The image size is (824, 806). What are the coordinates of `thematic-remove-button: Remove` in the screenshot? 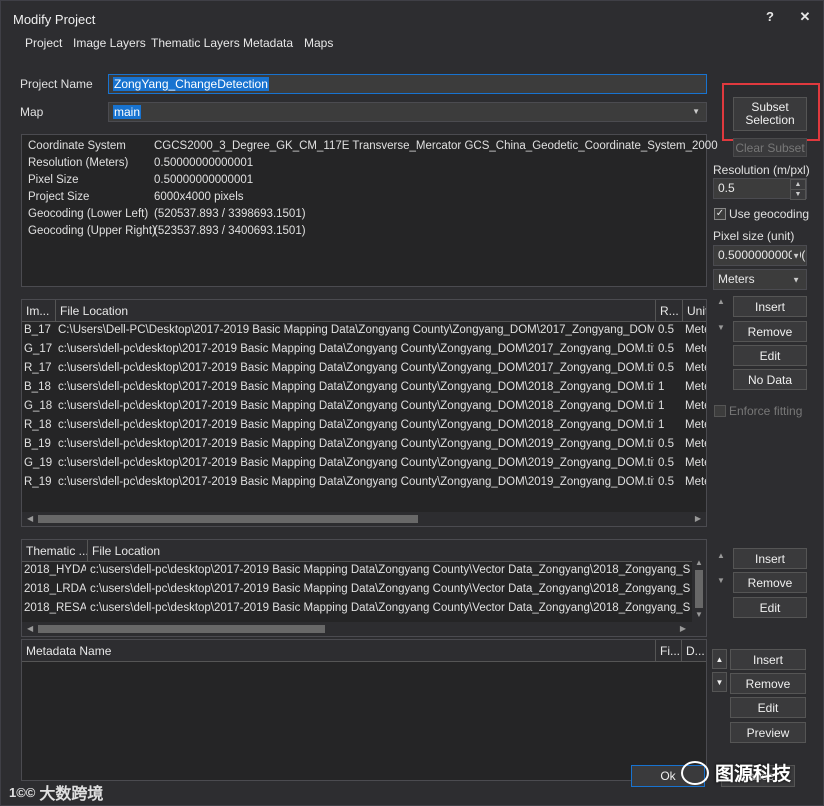 It's located at (770, 582).